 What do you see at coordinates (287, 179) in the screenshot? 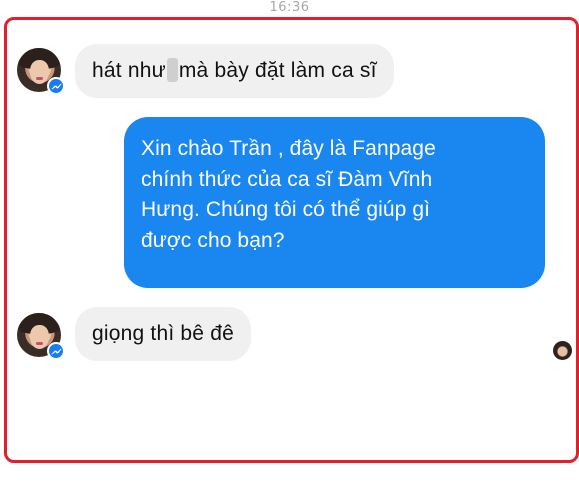
I see `outgoing-message-line-2: chính thức của ca sĩ Đàm Vĩnh` at bounding box center [287, 179].